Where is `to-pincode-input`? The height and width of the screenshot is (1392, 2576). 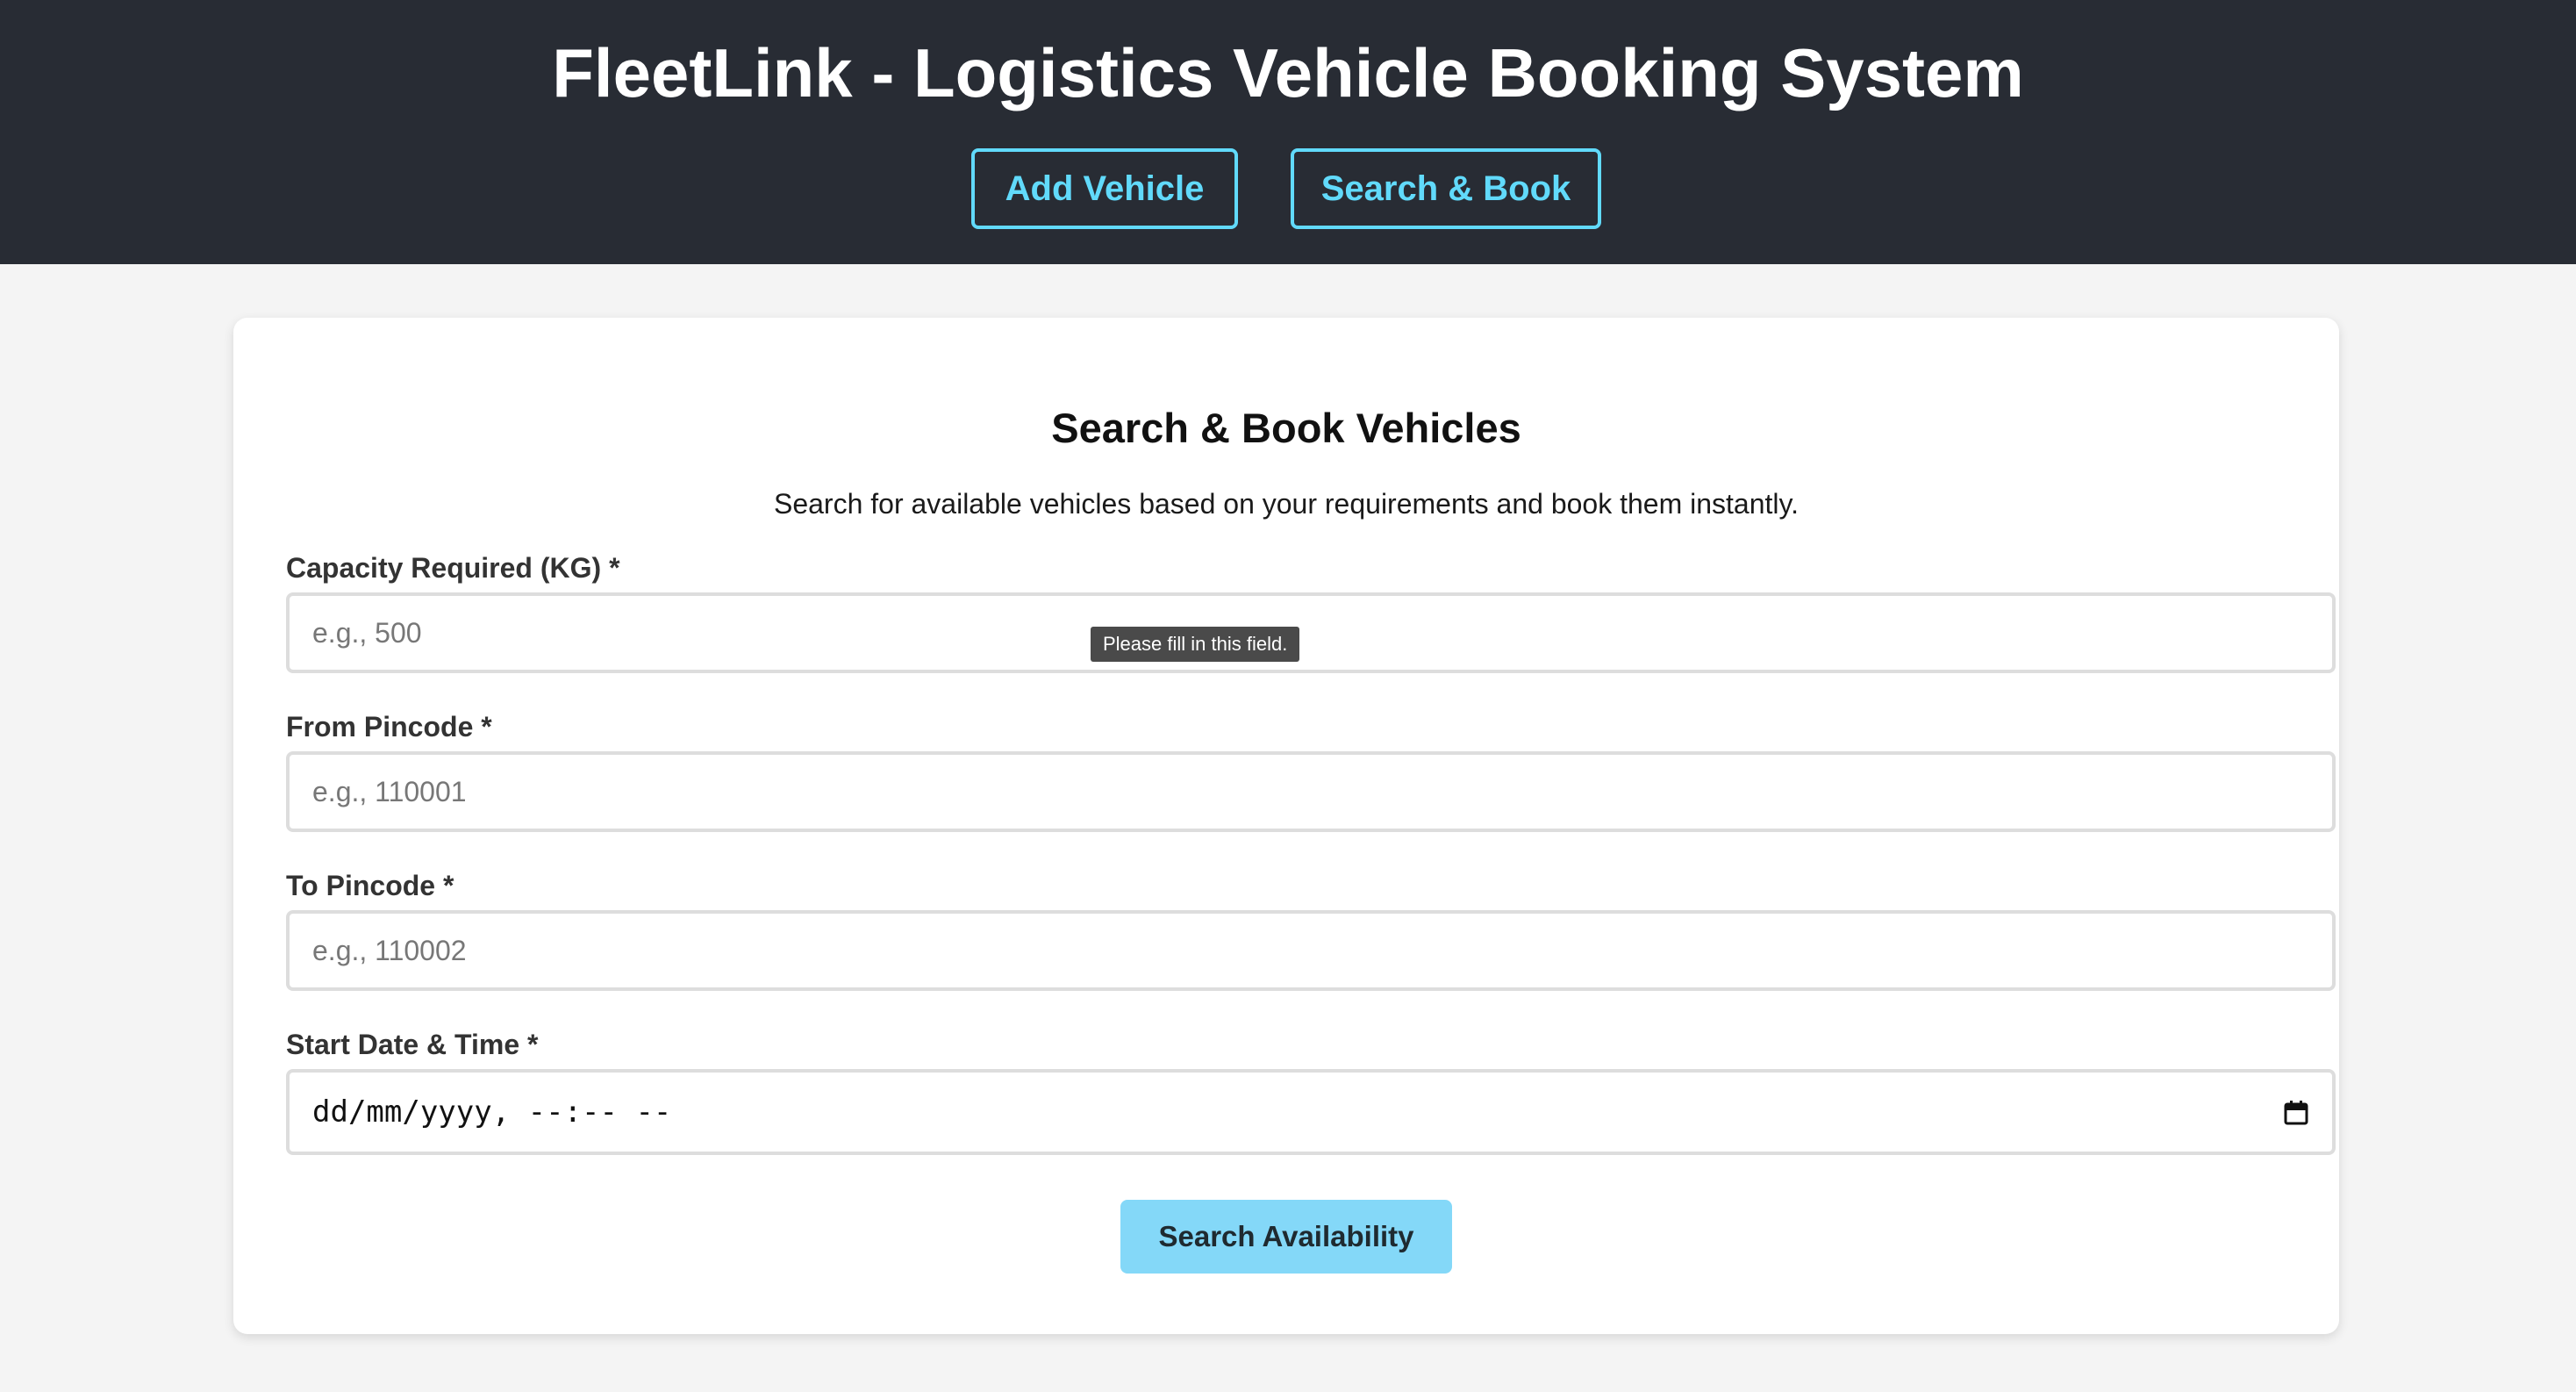
to-pincode-input is located at coordinates (1311, 950).